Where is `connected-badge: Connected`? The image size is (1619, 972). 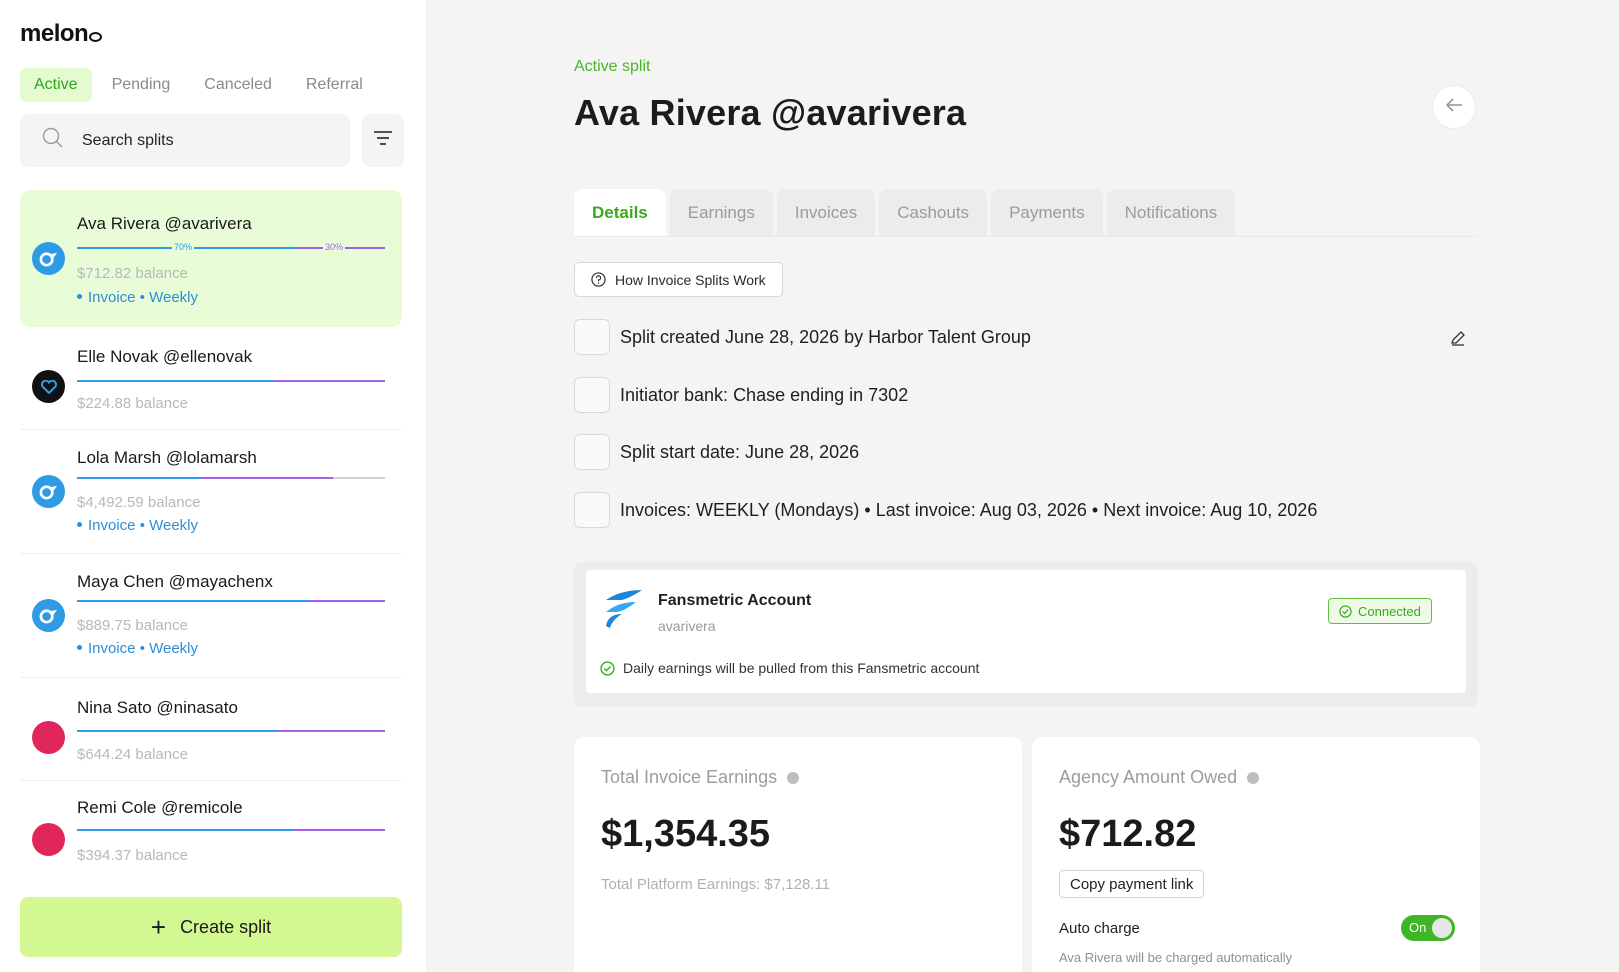 connected-badge: Connected is located at coordinates (1380, 611).